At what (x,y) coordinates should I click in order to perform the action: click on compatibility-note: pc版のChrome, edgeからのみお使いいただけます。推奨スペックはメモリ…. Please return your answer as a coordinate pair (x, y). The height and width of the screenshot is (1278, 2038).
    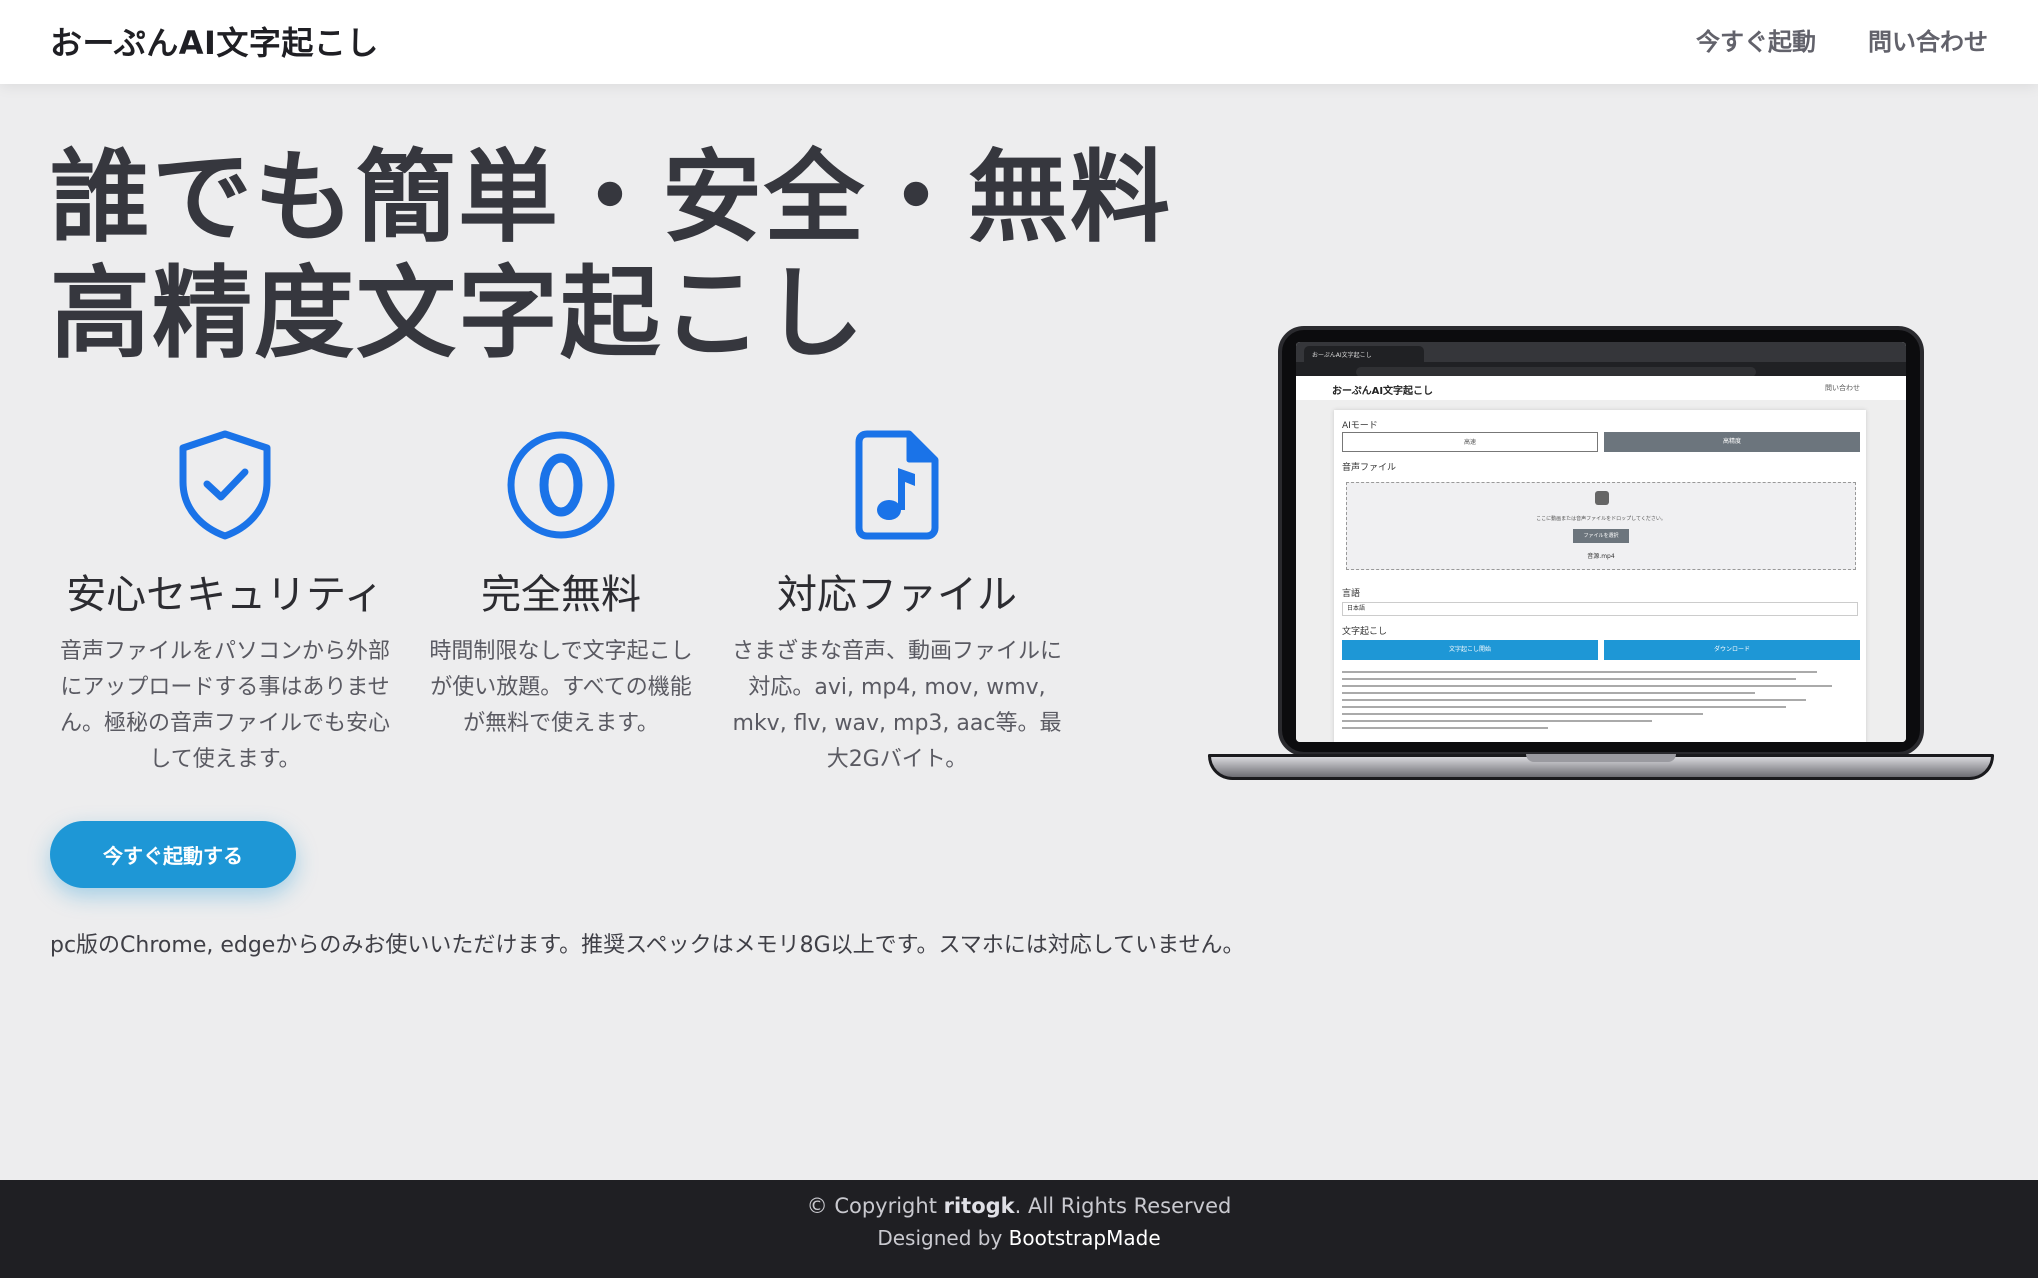
    Looking at the image, I should click on (647, 945).